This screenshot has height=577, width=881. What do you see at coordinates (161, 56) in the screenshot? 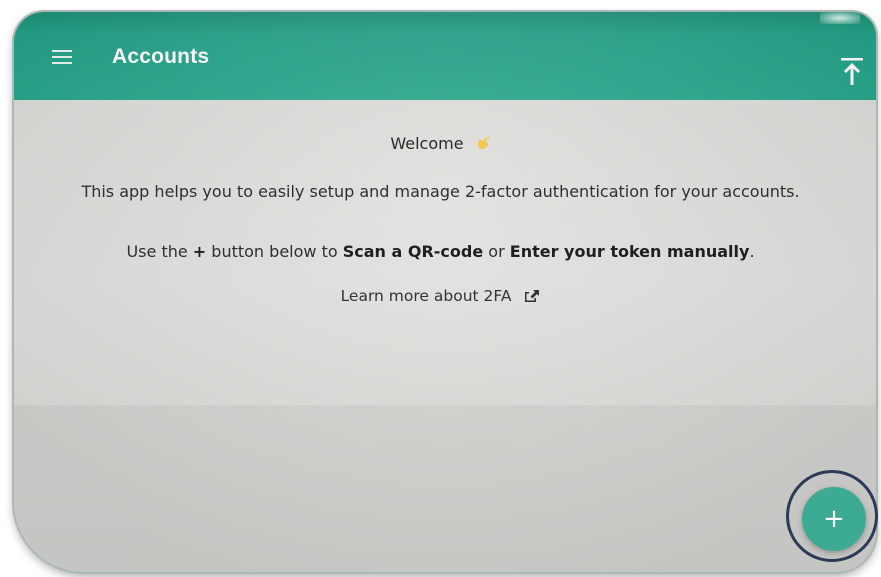
I see `page-title: Accounts` at bounding box center [161, 56].